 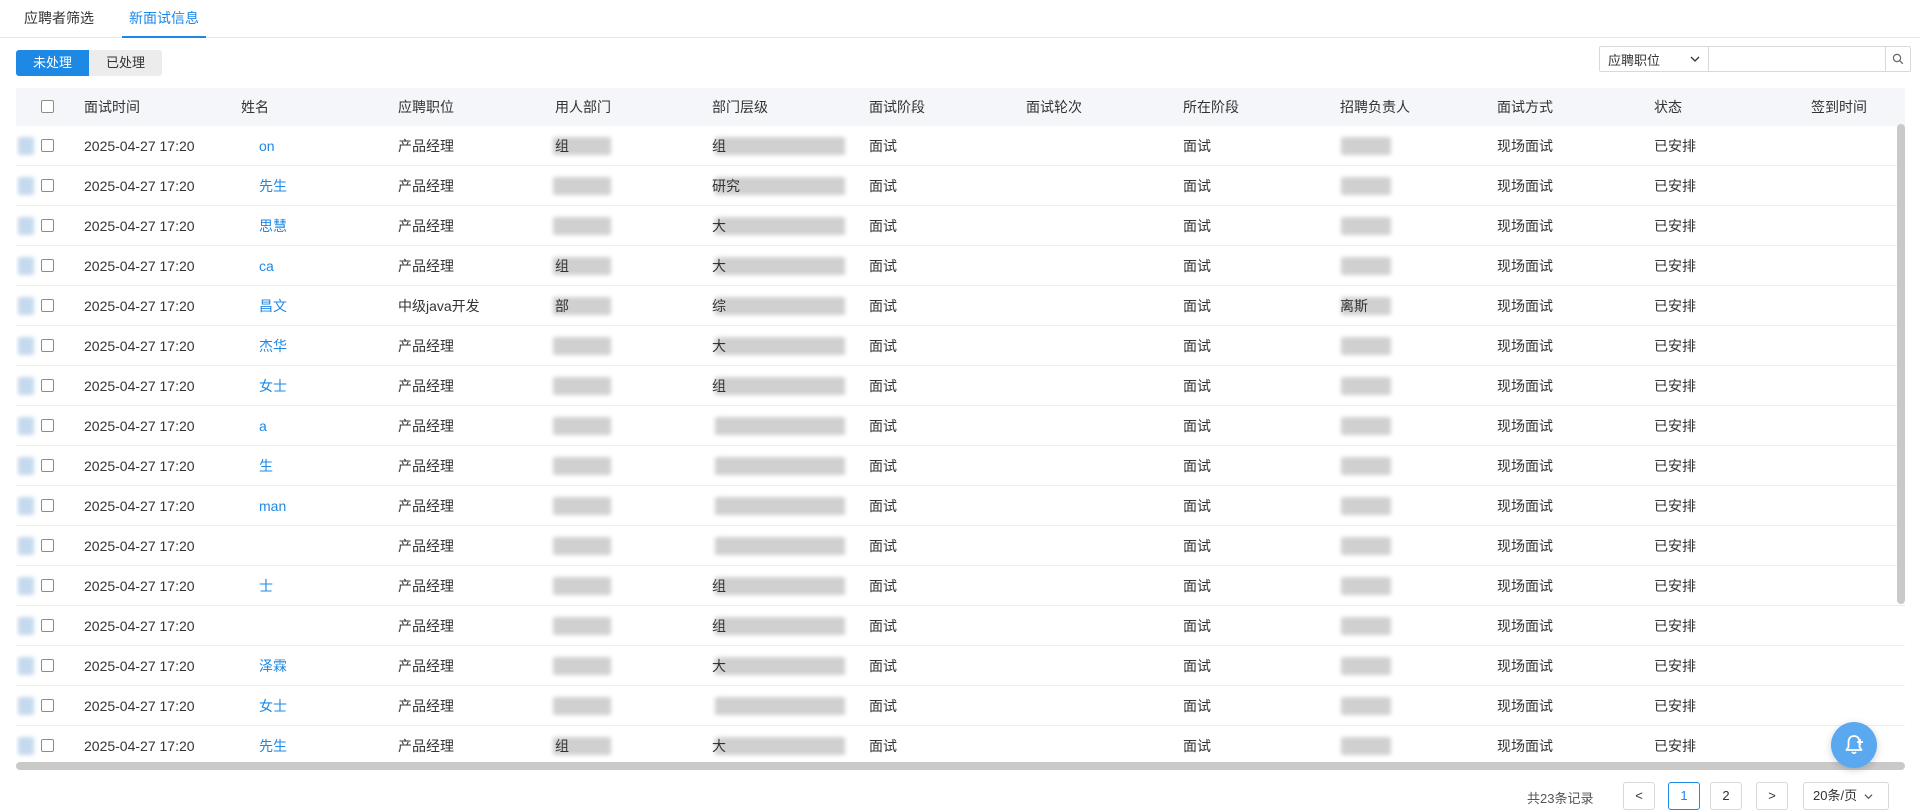 I want to click on position-filter-select: 应聘职位, so click(x=1654, y=59).